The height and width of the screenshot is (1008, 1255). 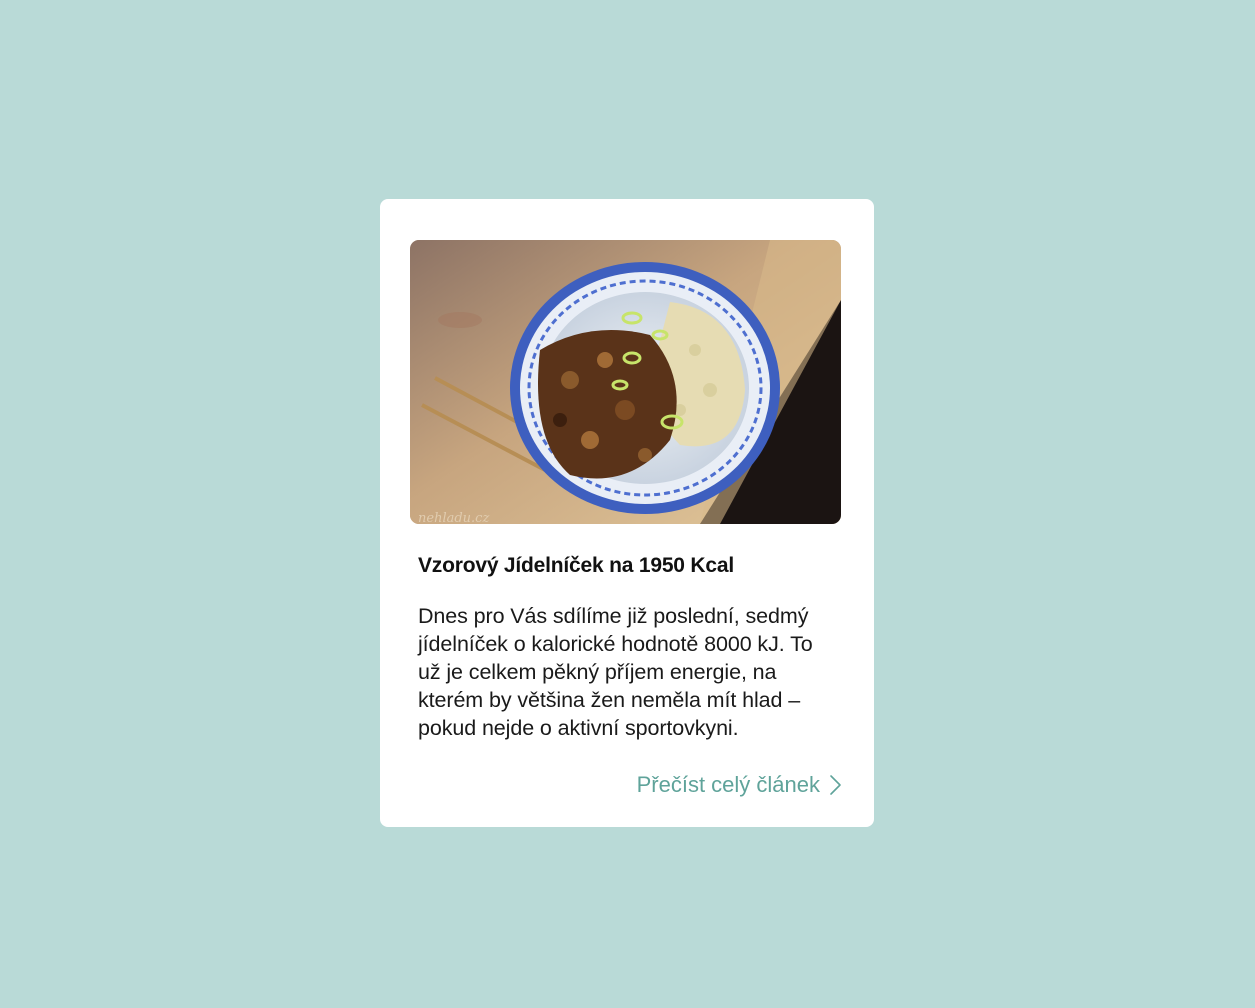 I want to click on read-more-label: Přečíst celý článek, so click(x=728, y=784).